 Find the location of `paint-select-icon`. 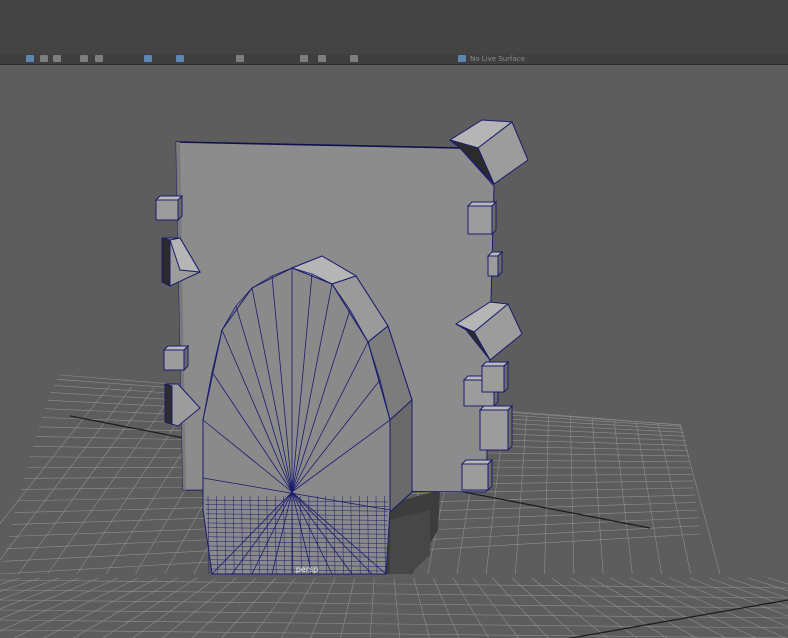

paint-select-icon is located at coordinates (57, 58).